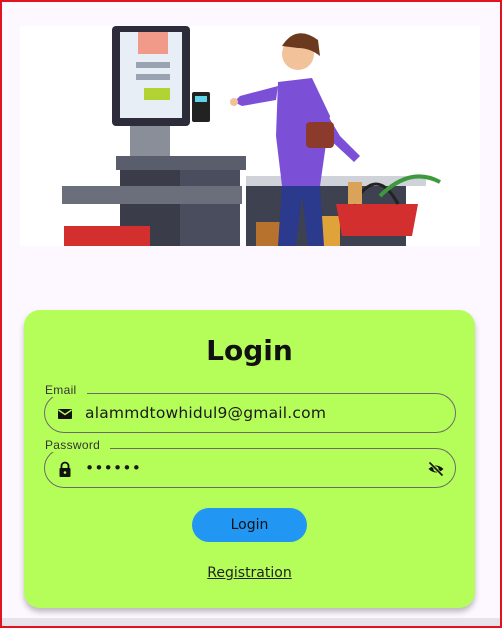 The width and height of the screenshot is (502, 628). What do you see at coordinates (250, 463) in the screenshot?
I see `password-field: Password ••••••` at bounding box center [250, 463].